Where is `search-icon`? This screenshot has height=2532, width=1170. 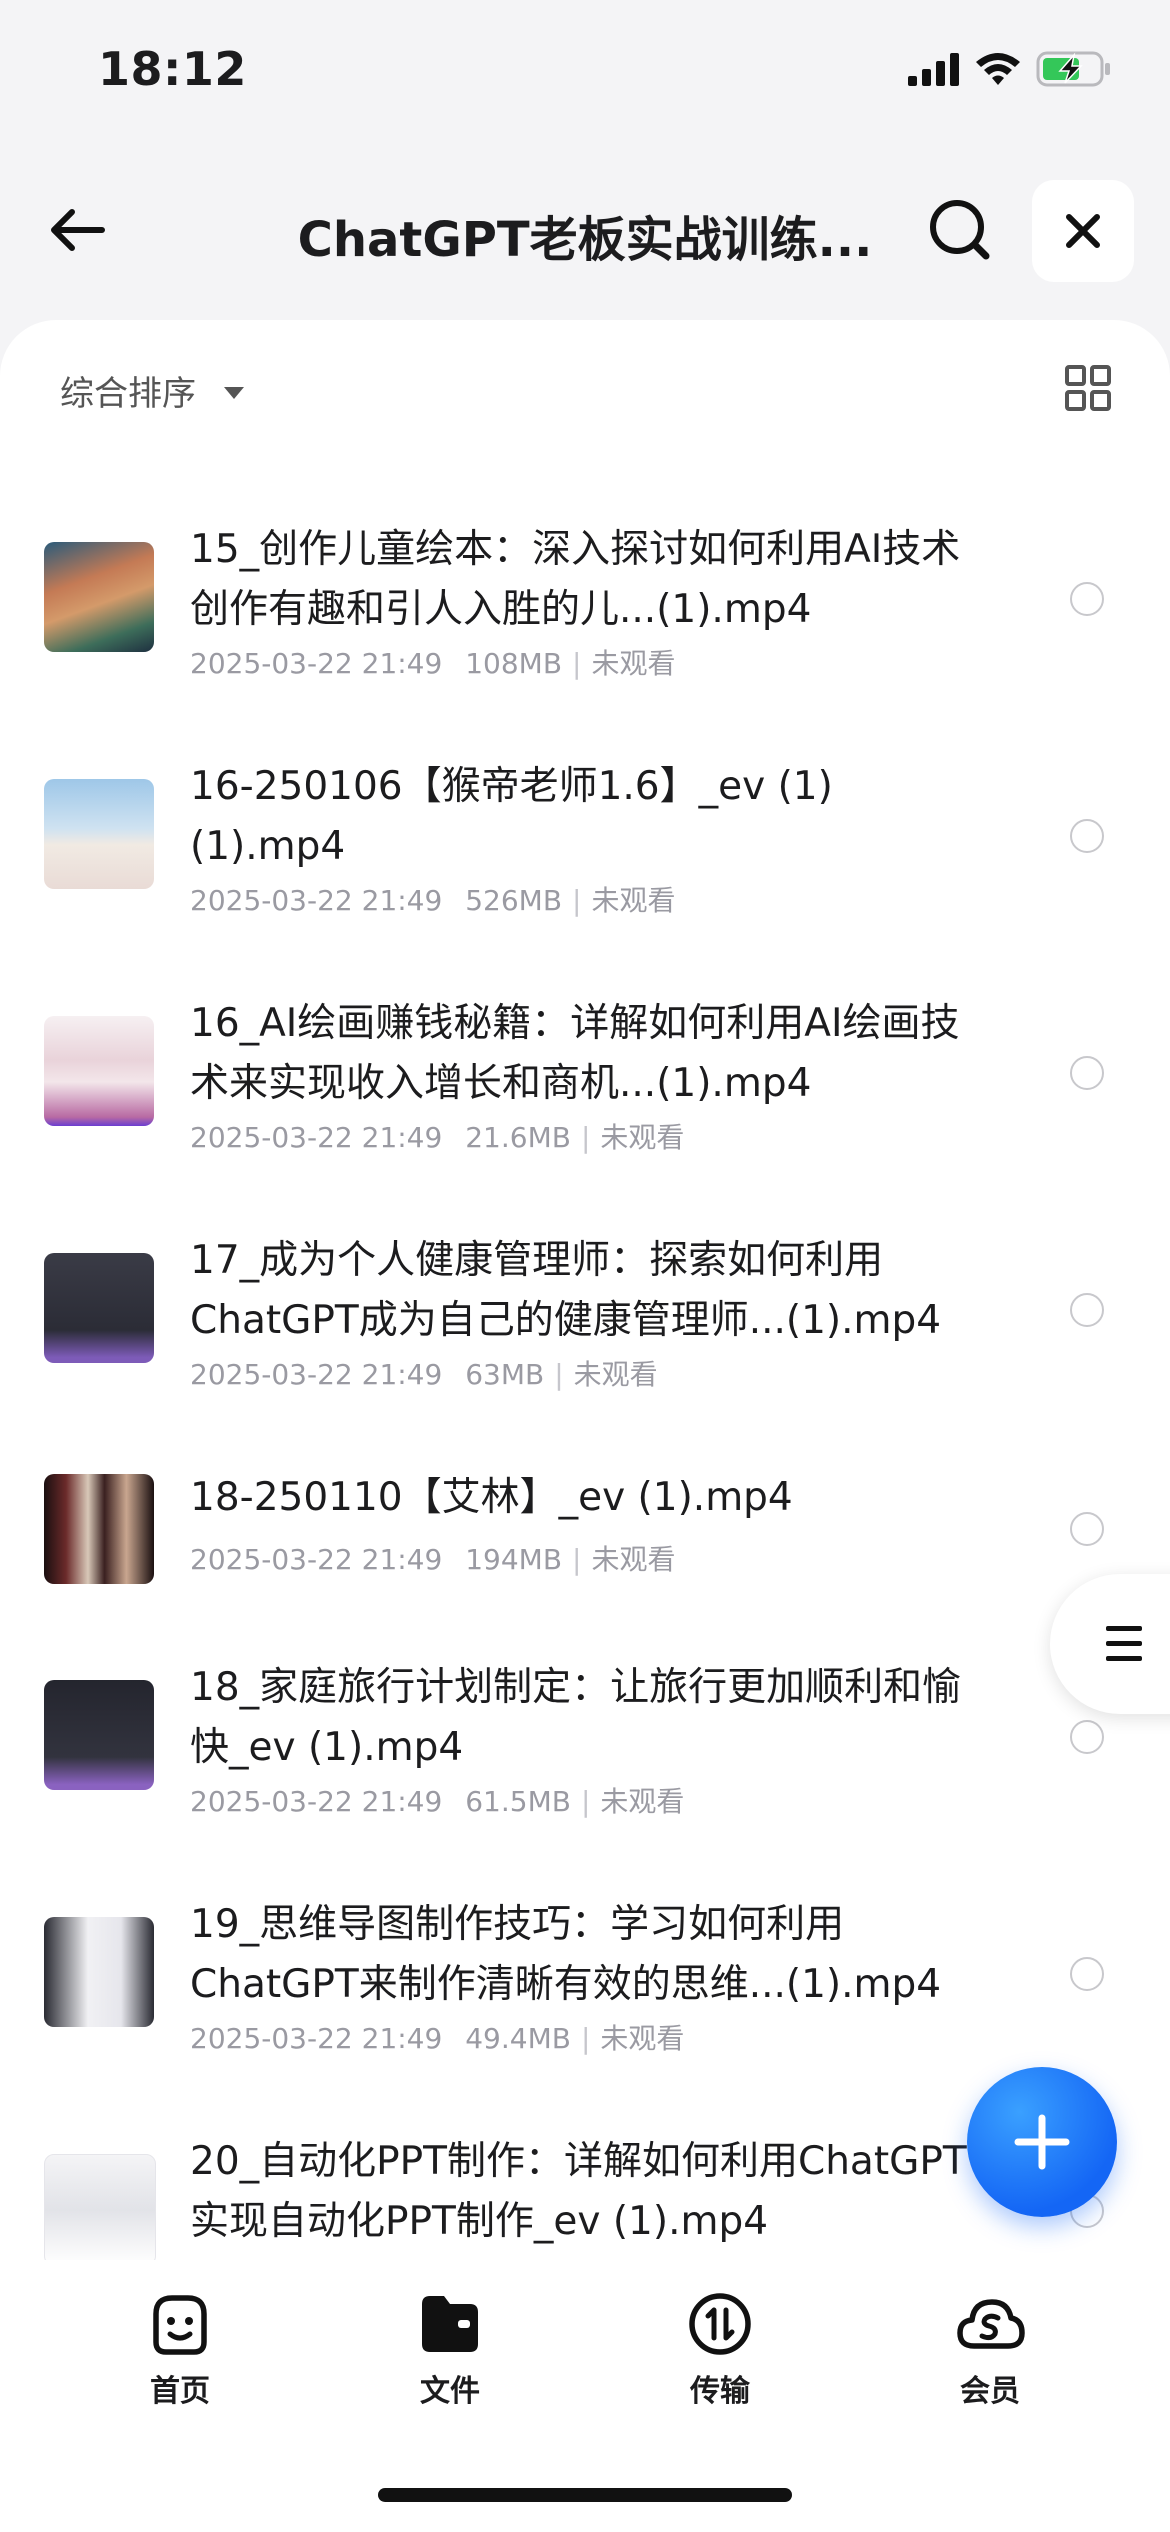 search-icon is located at coordinates (960, 230).